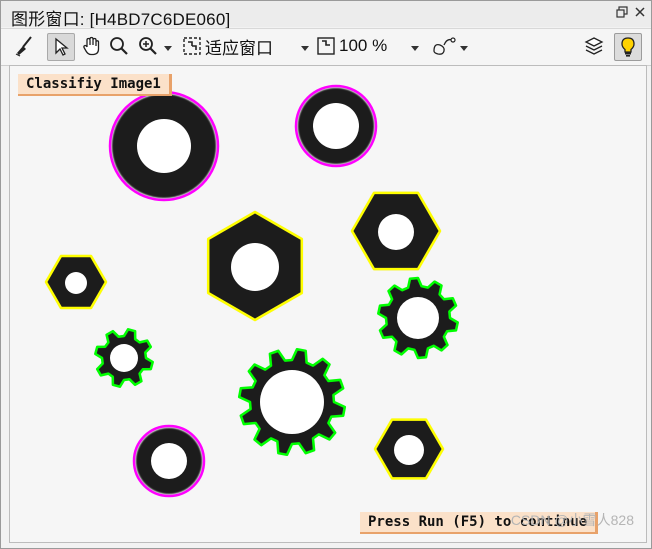 The width and height of the screenshot is (652, 549). What do you see at coordinates (628, 47) in the screenshot?
I see `lightbulb-icon` at bounding box center [628, 47].